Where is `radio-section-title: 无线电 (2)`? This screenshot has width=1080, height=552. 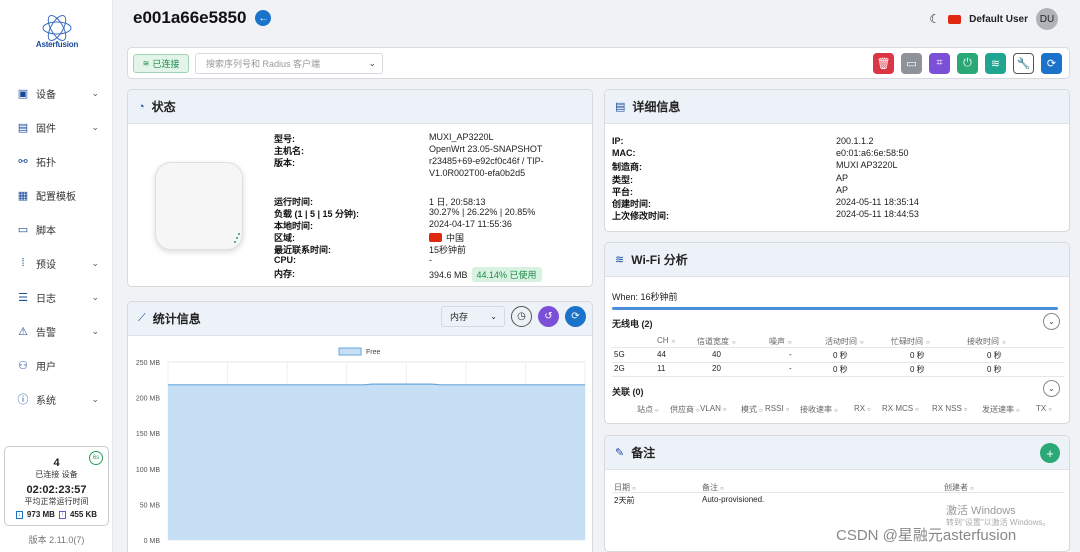
radio-section-title: 无线电 (2) is located at coordinates (632, 324).